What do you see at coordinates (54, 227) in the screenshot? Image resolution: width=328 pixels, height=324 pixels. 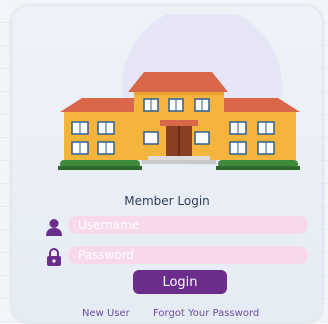 I see `user-icon` at bounding box center [54, 227].